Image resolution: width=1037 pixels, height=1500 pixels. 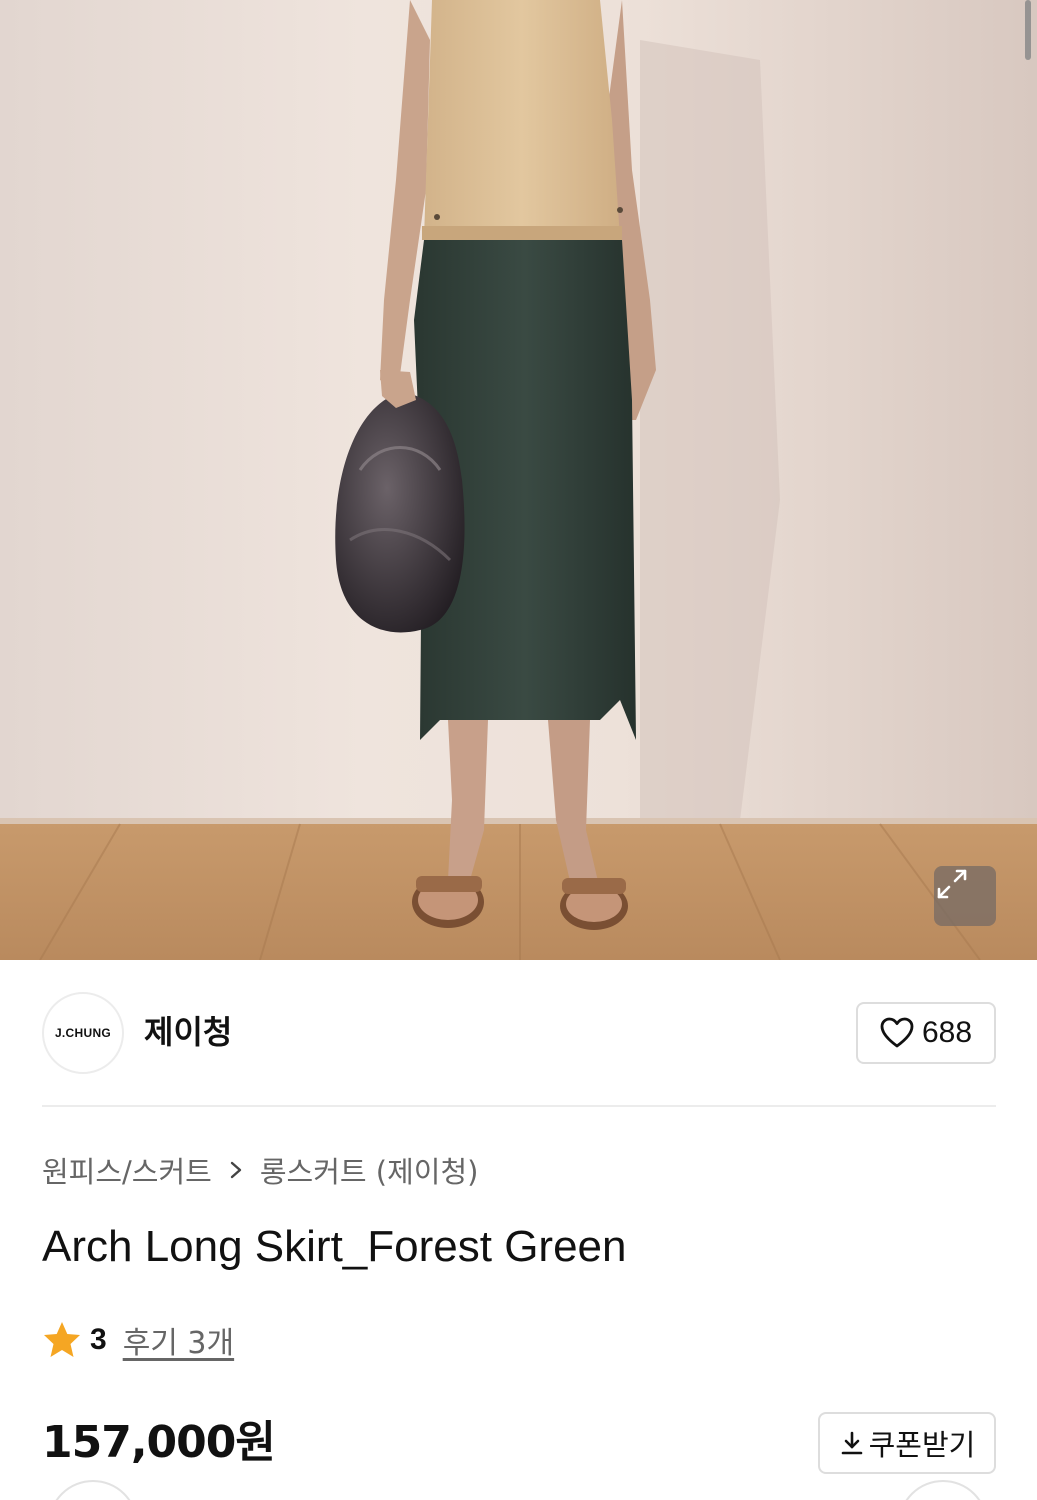 I want to click on rating: 3 후기 3개, so click(x=138, y=1340).